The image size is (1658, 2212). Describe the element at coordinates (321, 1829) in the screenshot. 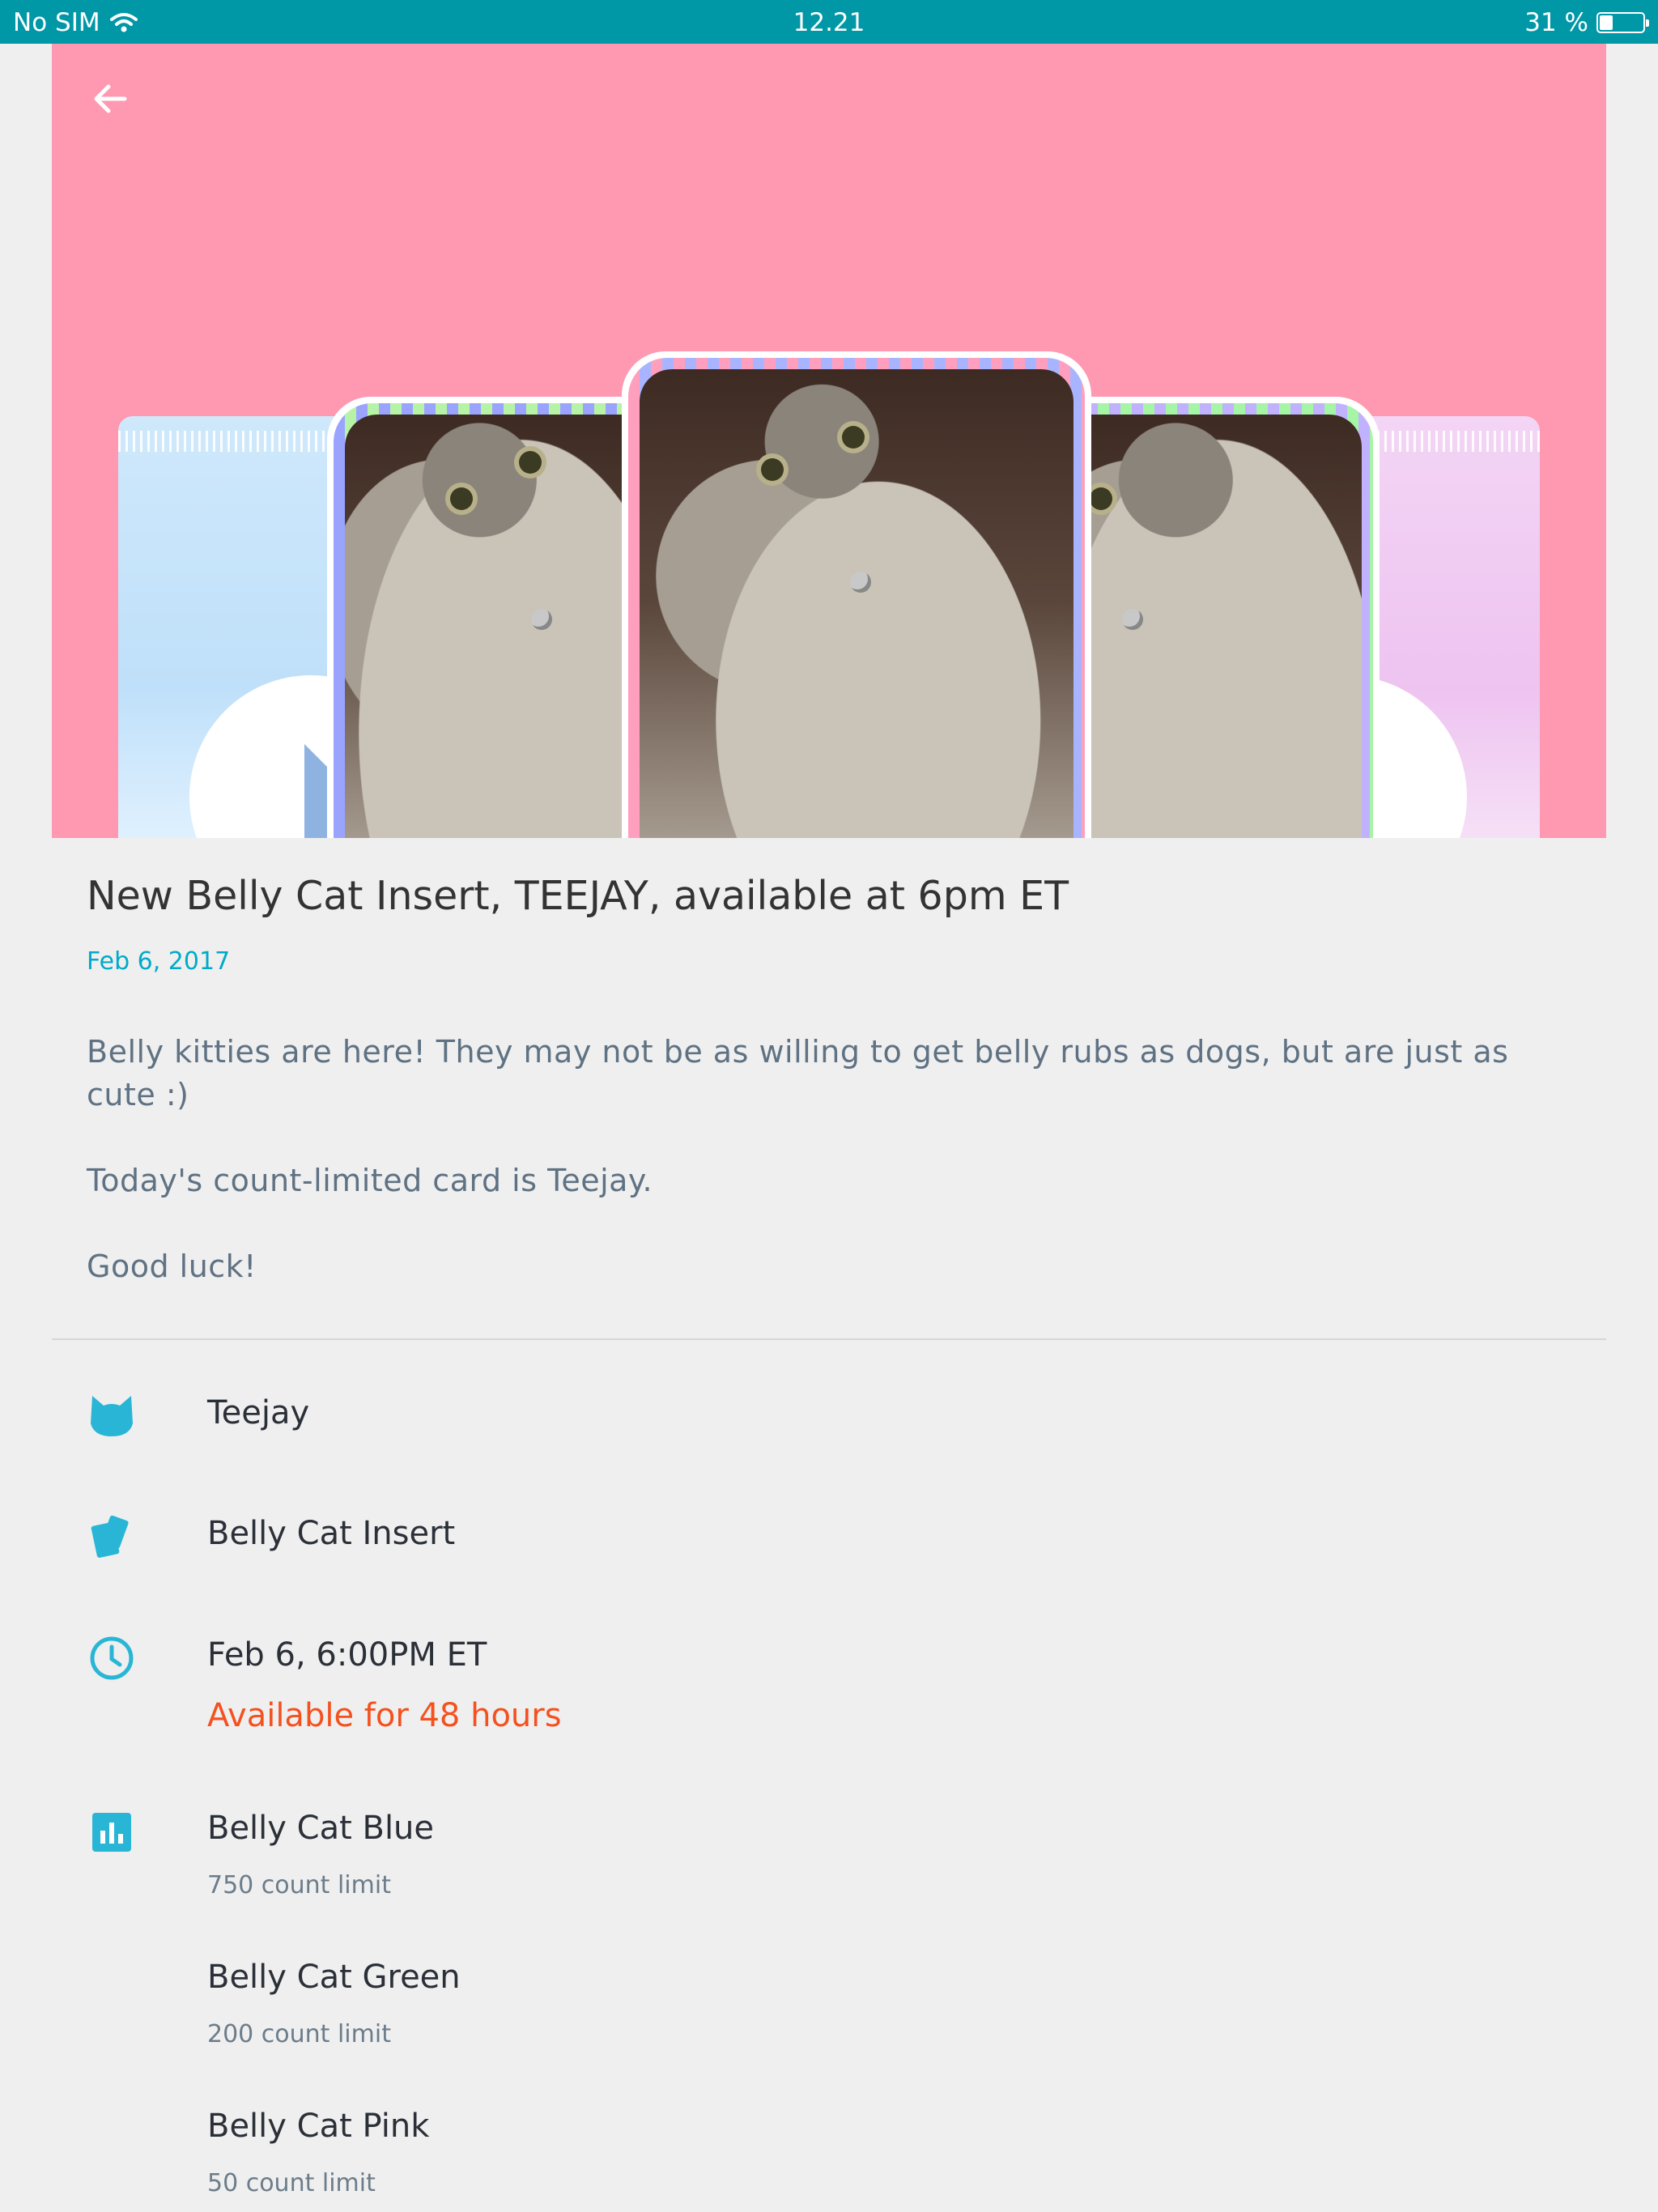

I see `limit-item-name: Belly Cat Blue` at that location.